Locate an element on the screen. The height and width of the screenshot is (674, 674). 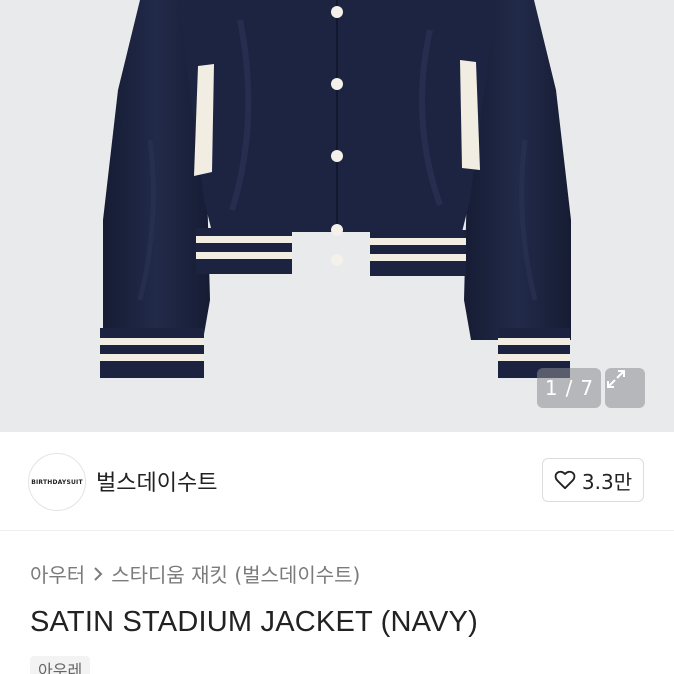
seller-avatar-logo-text: BIRTHDAYSUIT is located at coordinates (57, 482).